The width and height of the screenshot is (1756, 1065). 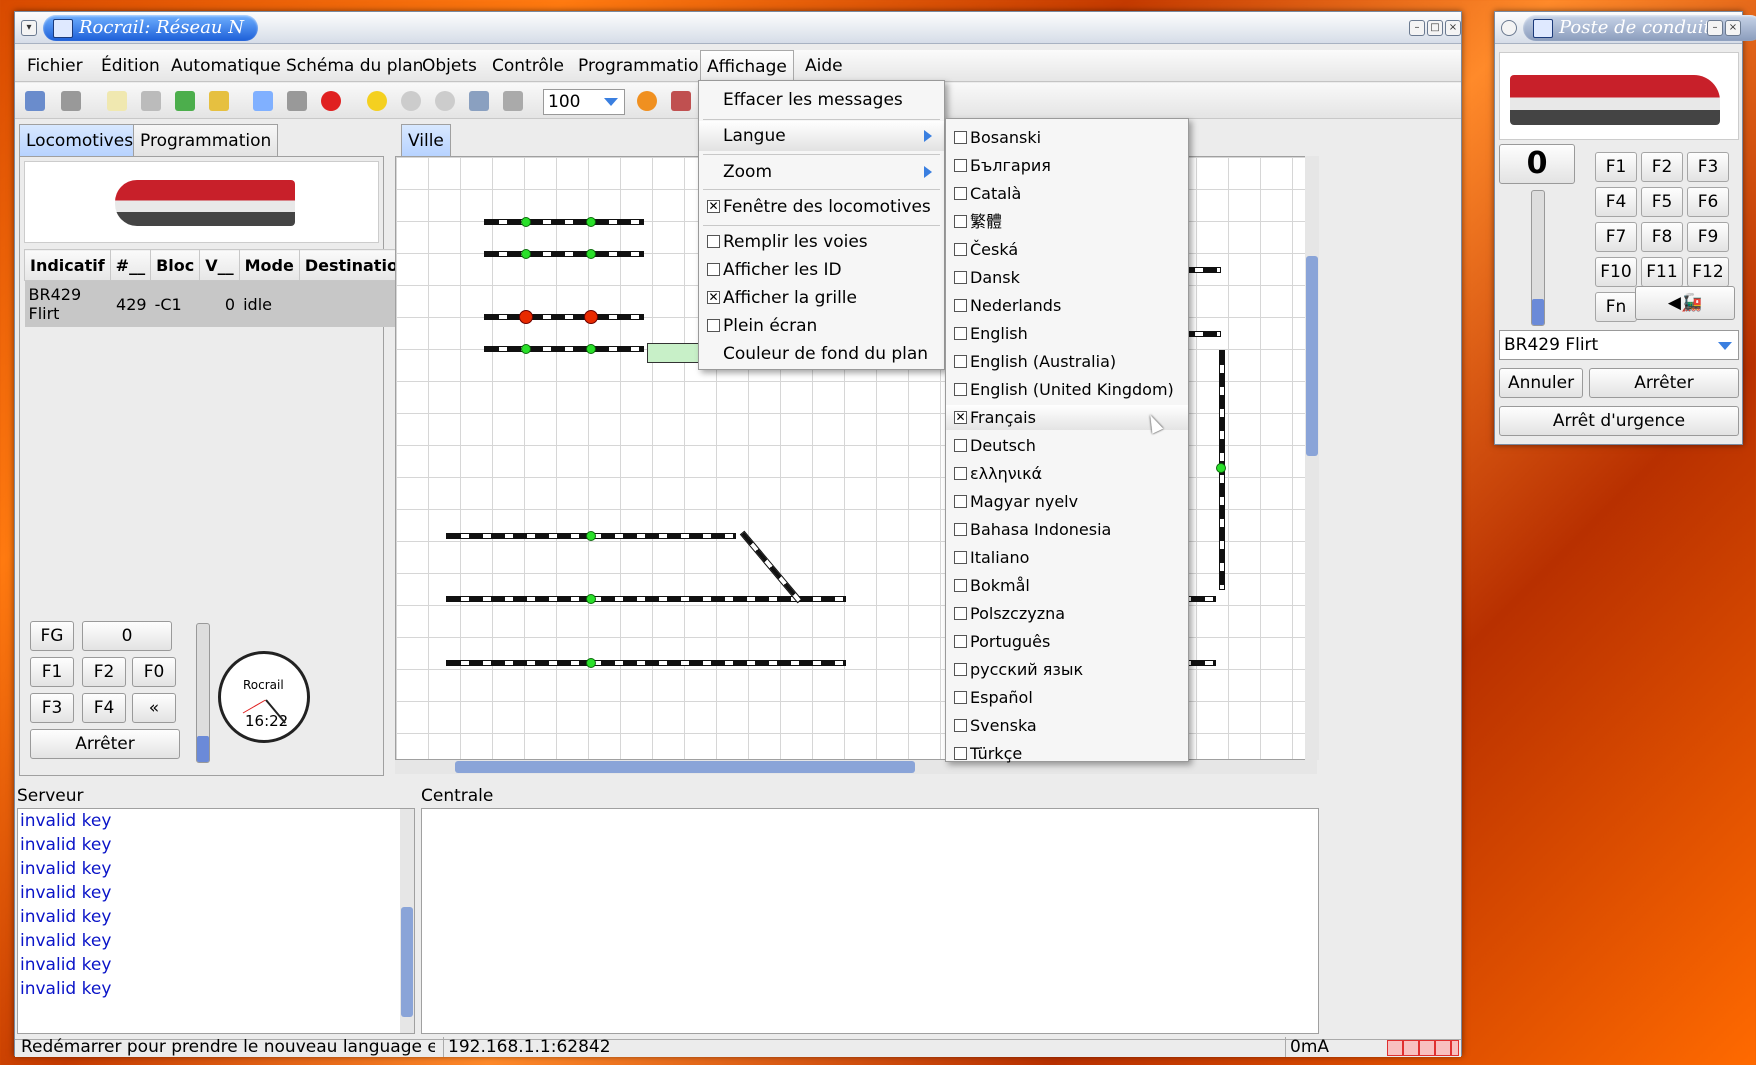 What do you see at coordinates (643, 66) in the screenshot?
I see `menu-programmation: Programmation` at bounding box center [643, 66].